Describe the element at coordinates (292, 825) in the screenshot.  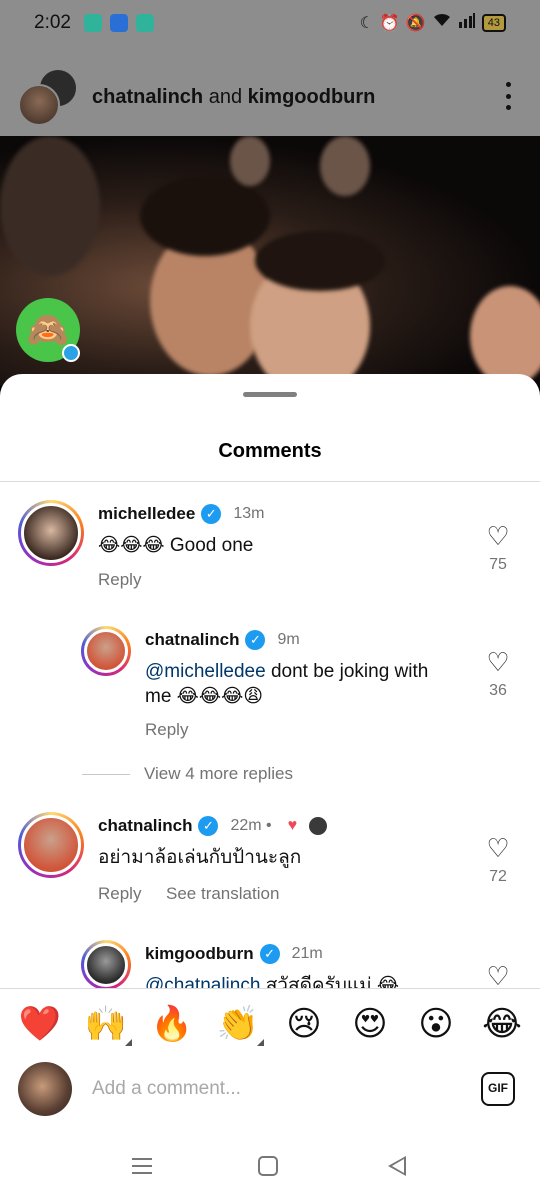
I see `creator-liked-heart-icon: ♥` at that location.